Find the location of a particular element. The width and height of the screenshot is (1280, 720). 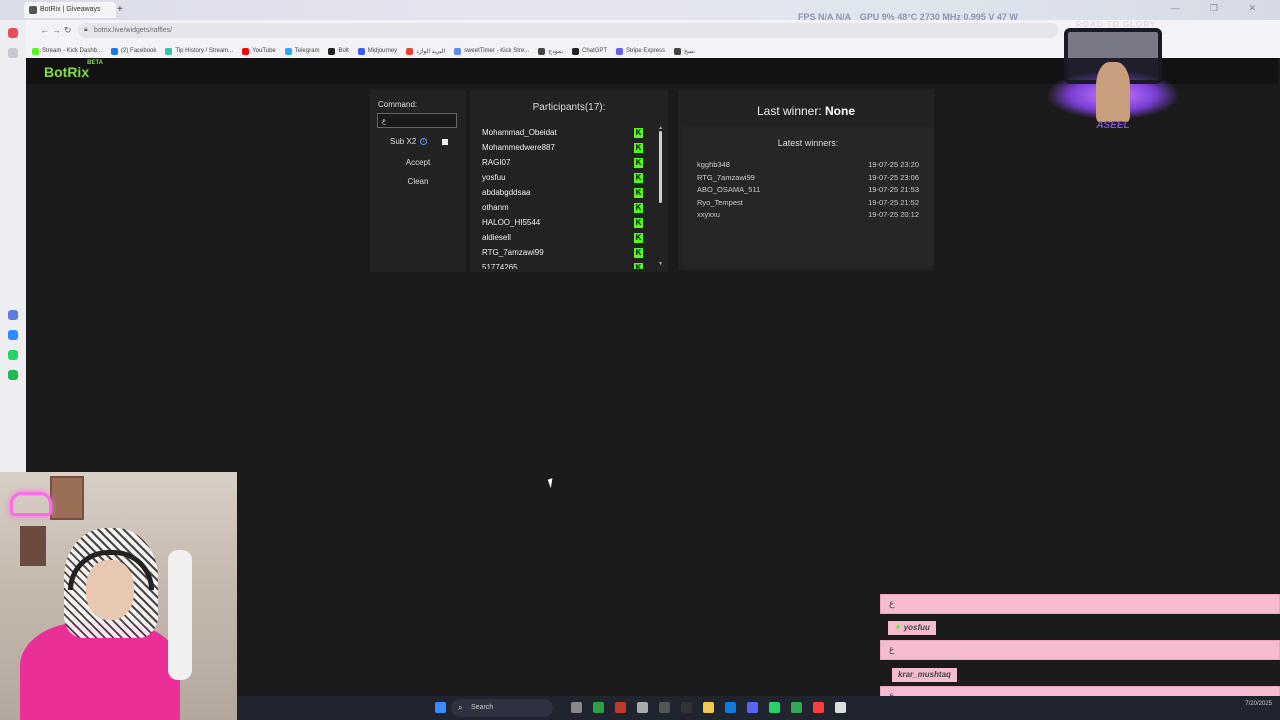

url-field: 🔒︎ botrix.live/widgets/raffles/ is located at coordinates (568, 30).